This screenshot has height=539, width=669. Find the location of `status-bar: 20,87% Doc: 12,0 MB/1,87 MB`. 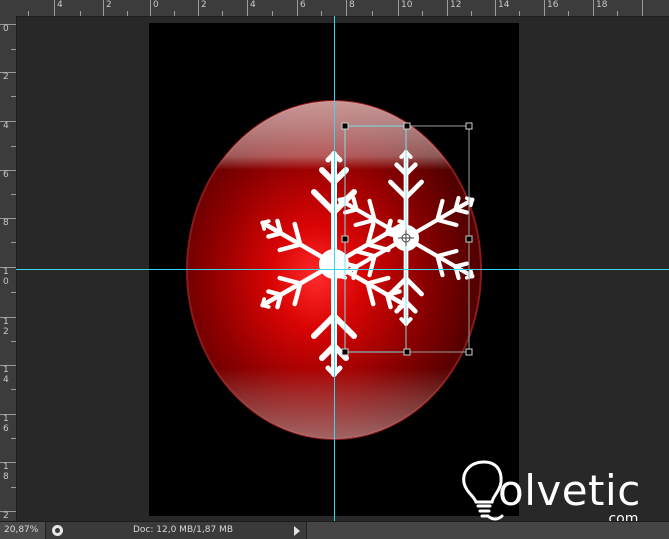

status-bar: 20,87% Doc: 12,0 MB/1,87 MB is located at coordinates (334, 530).